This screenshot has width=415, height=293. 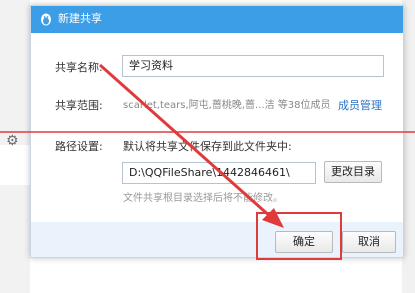 I want to click on path-hint: 默认将共享文件保存到此文件夹中:, so click(x=207, y=146).